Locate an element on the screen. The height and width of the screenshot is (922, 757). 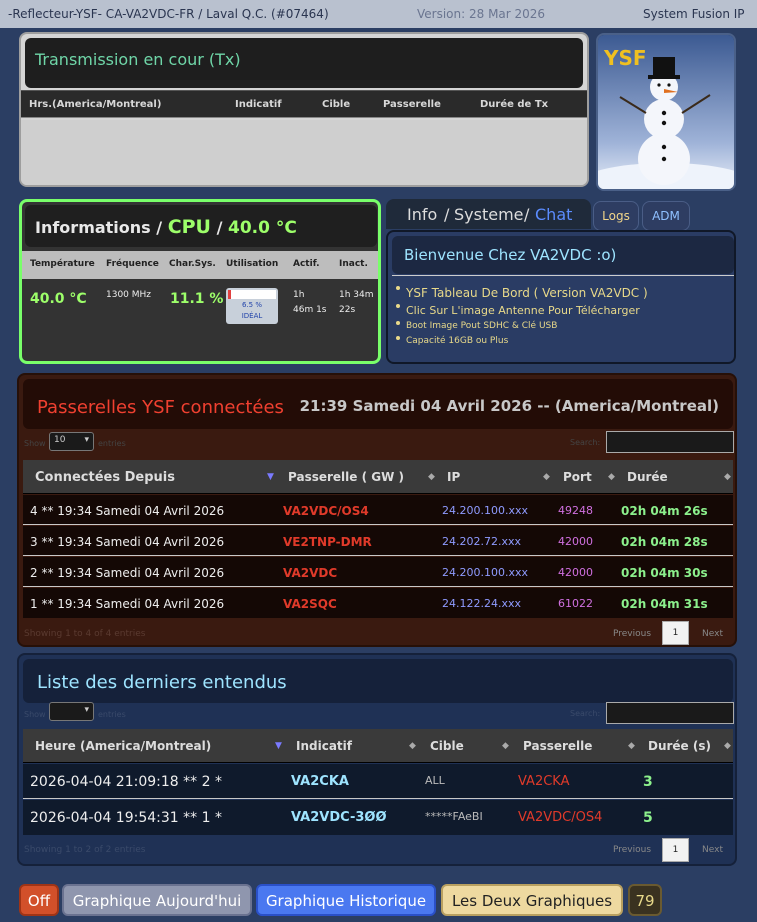
heard-table-info: Showing 1 to 2 of 2 entries is located at coordinates (85, 850).